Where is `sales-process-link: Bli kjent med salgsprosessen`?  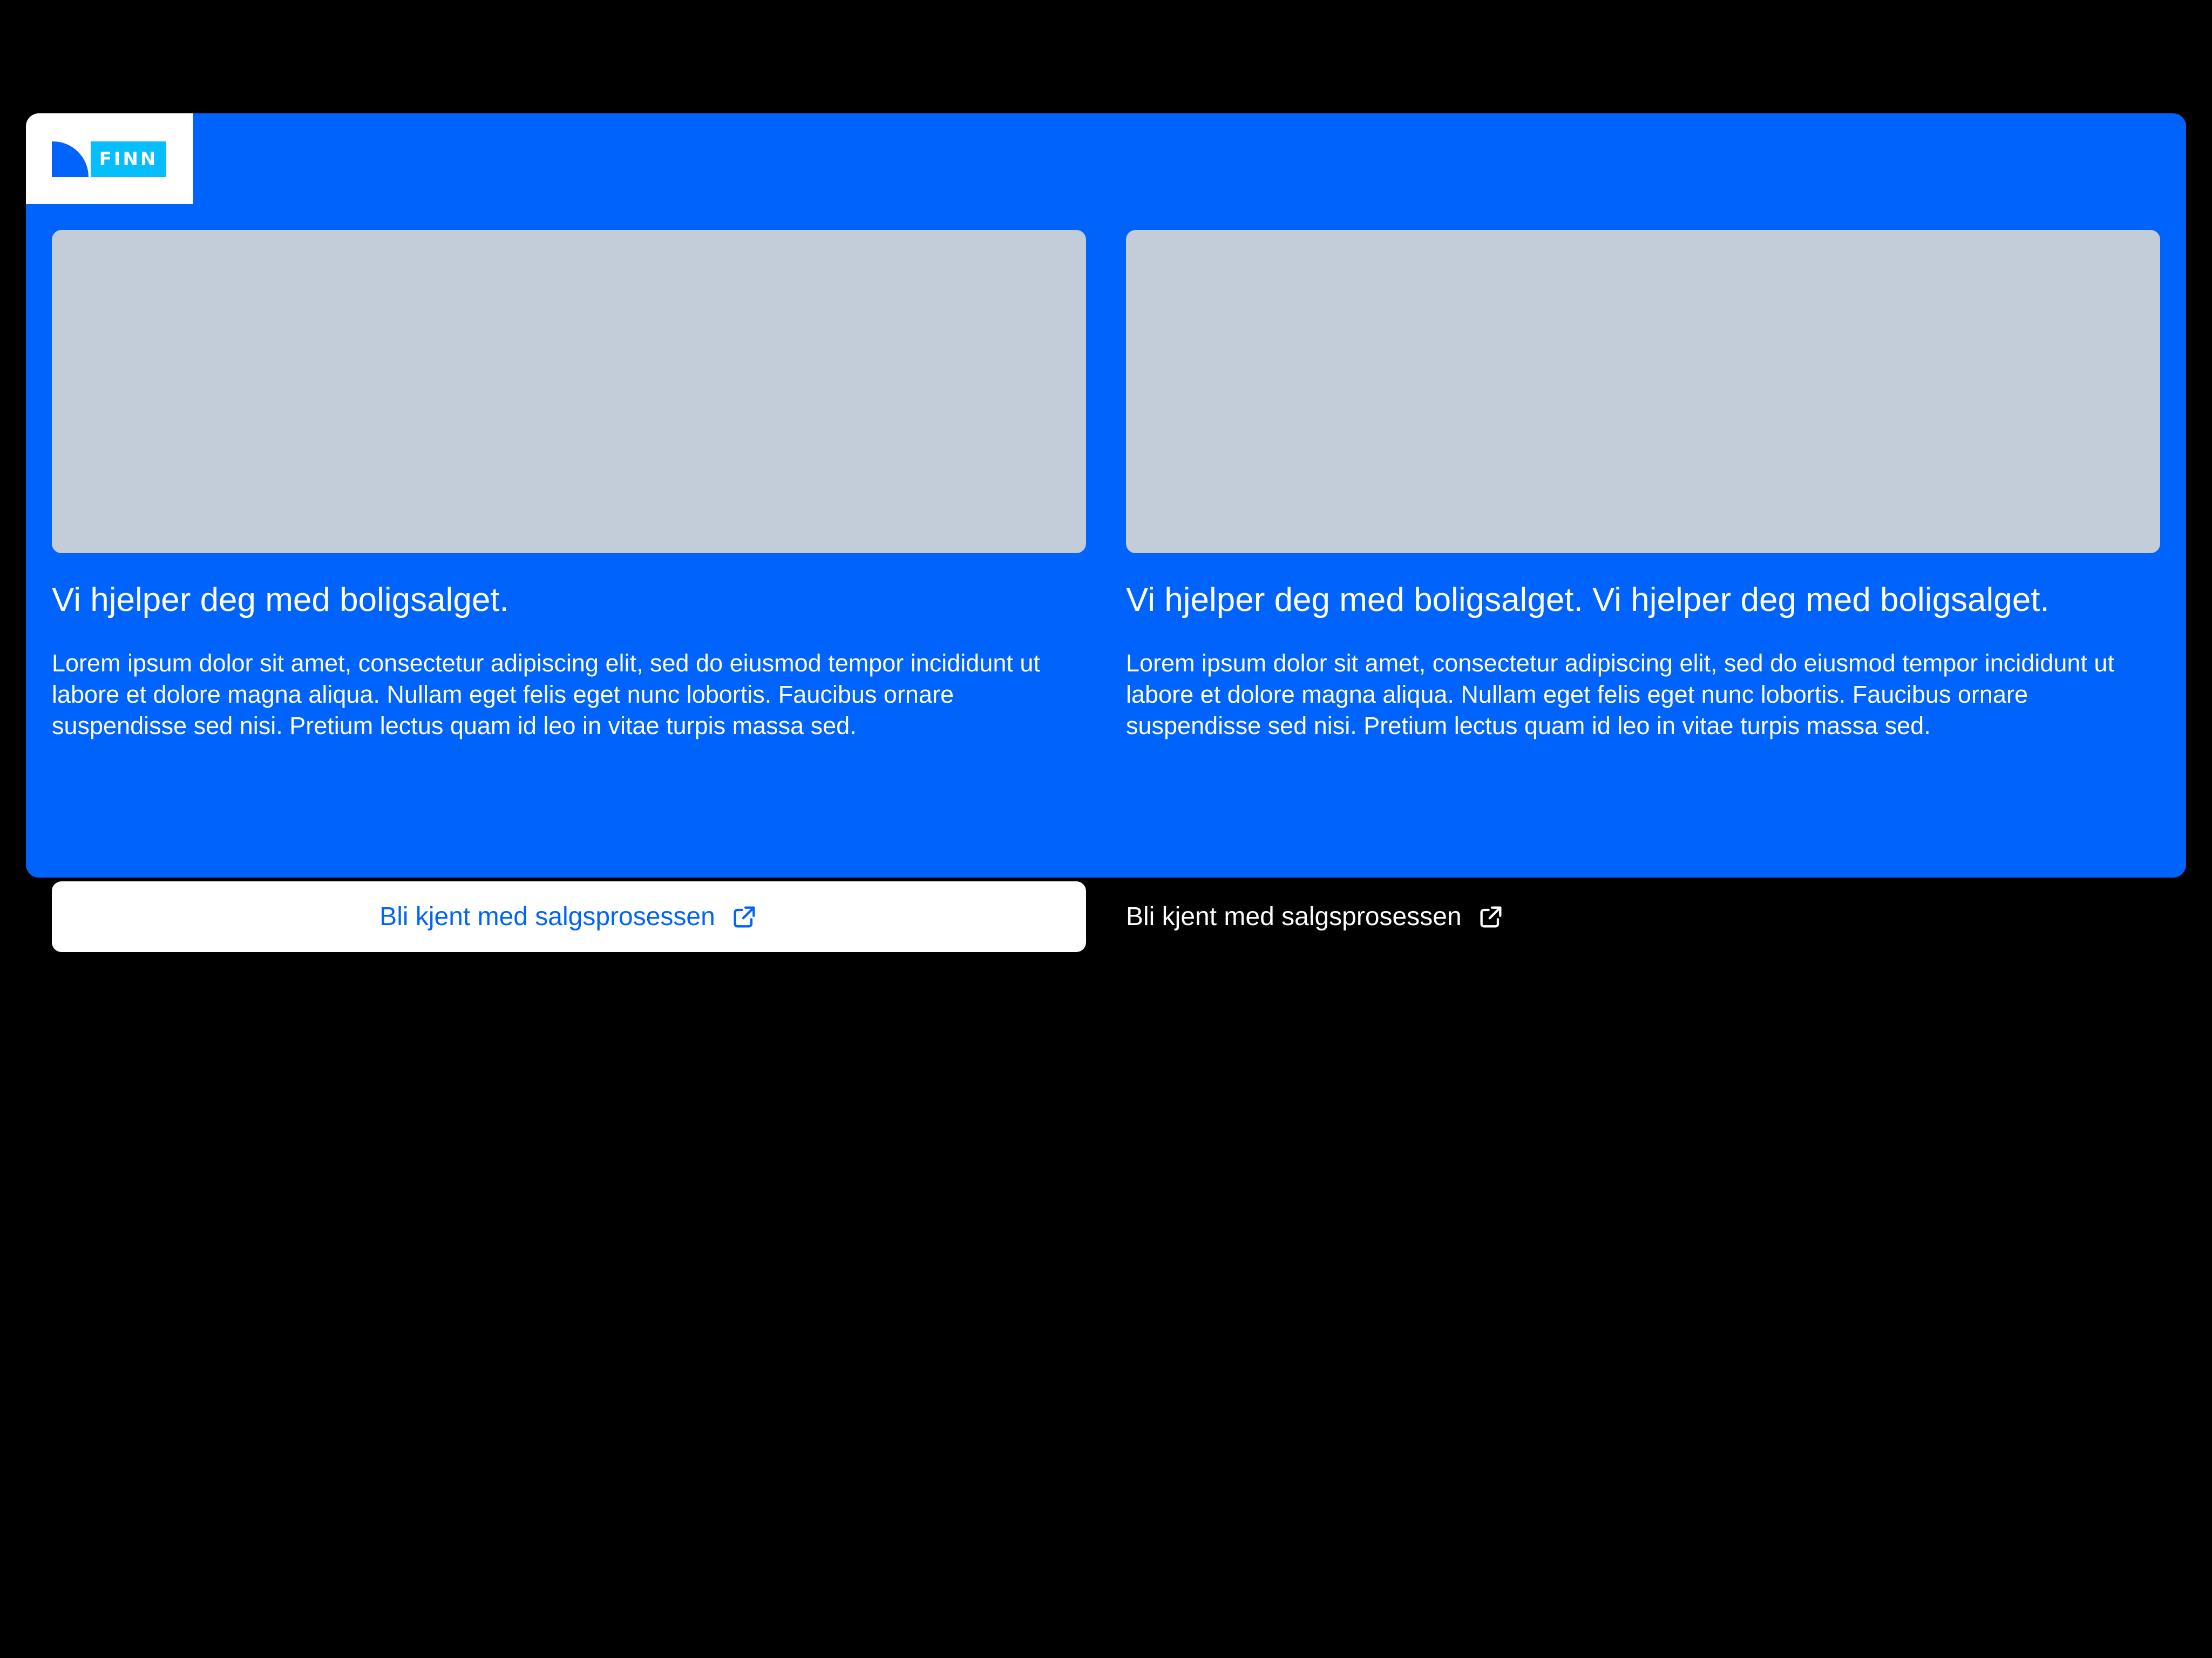 sales-process-link: Bli kjent med salgsprosessen is located at coordinates (1315, 916).